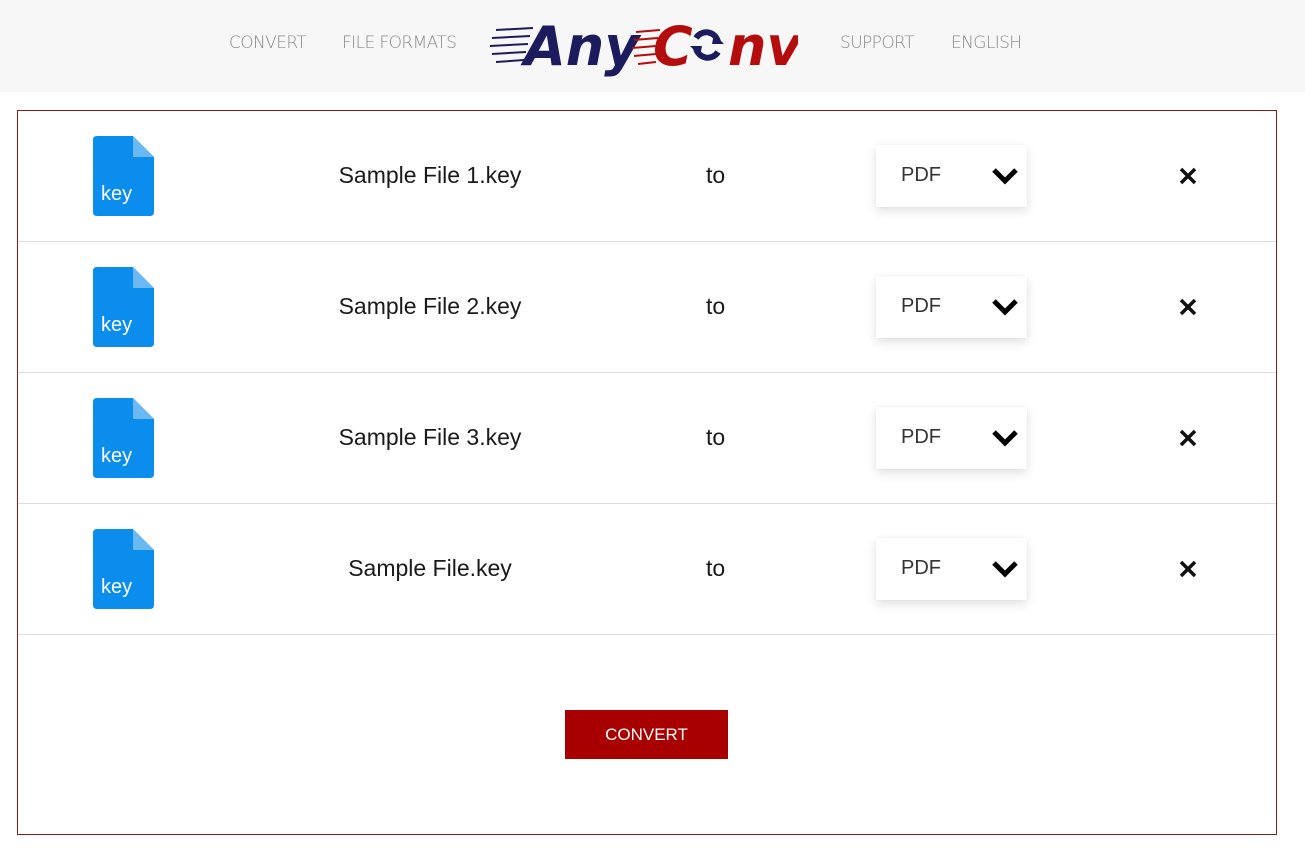 This screenshot has height=853, width=1305. I want to click on file-row: key Sample File 1.key to PDF, so click(647, 176).